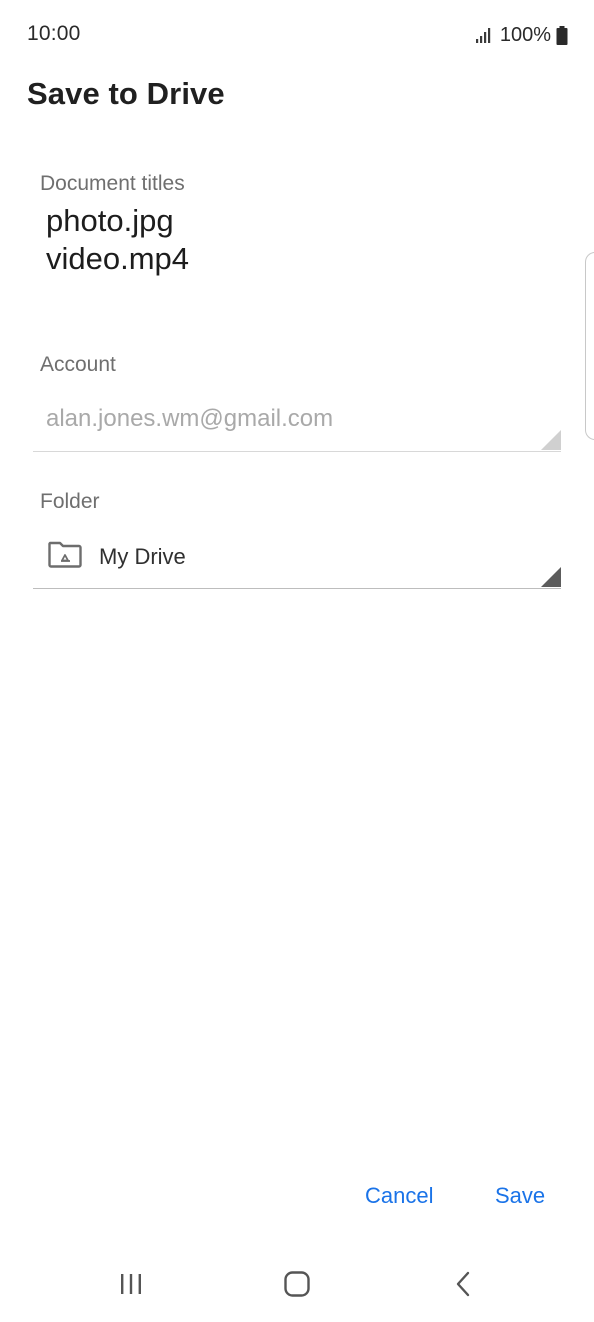  I want to click on recents-button, so click(131, 1284).